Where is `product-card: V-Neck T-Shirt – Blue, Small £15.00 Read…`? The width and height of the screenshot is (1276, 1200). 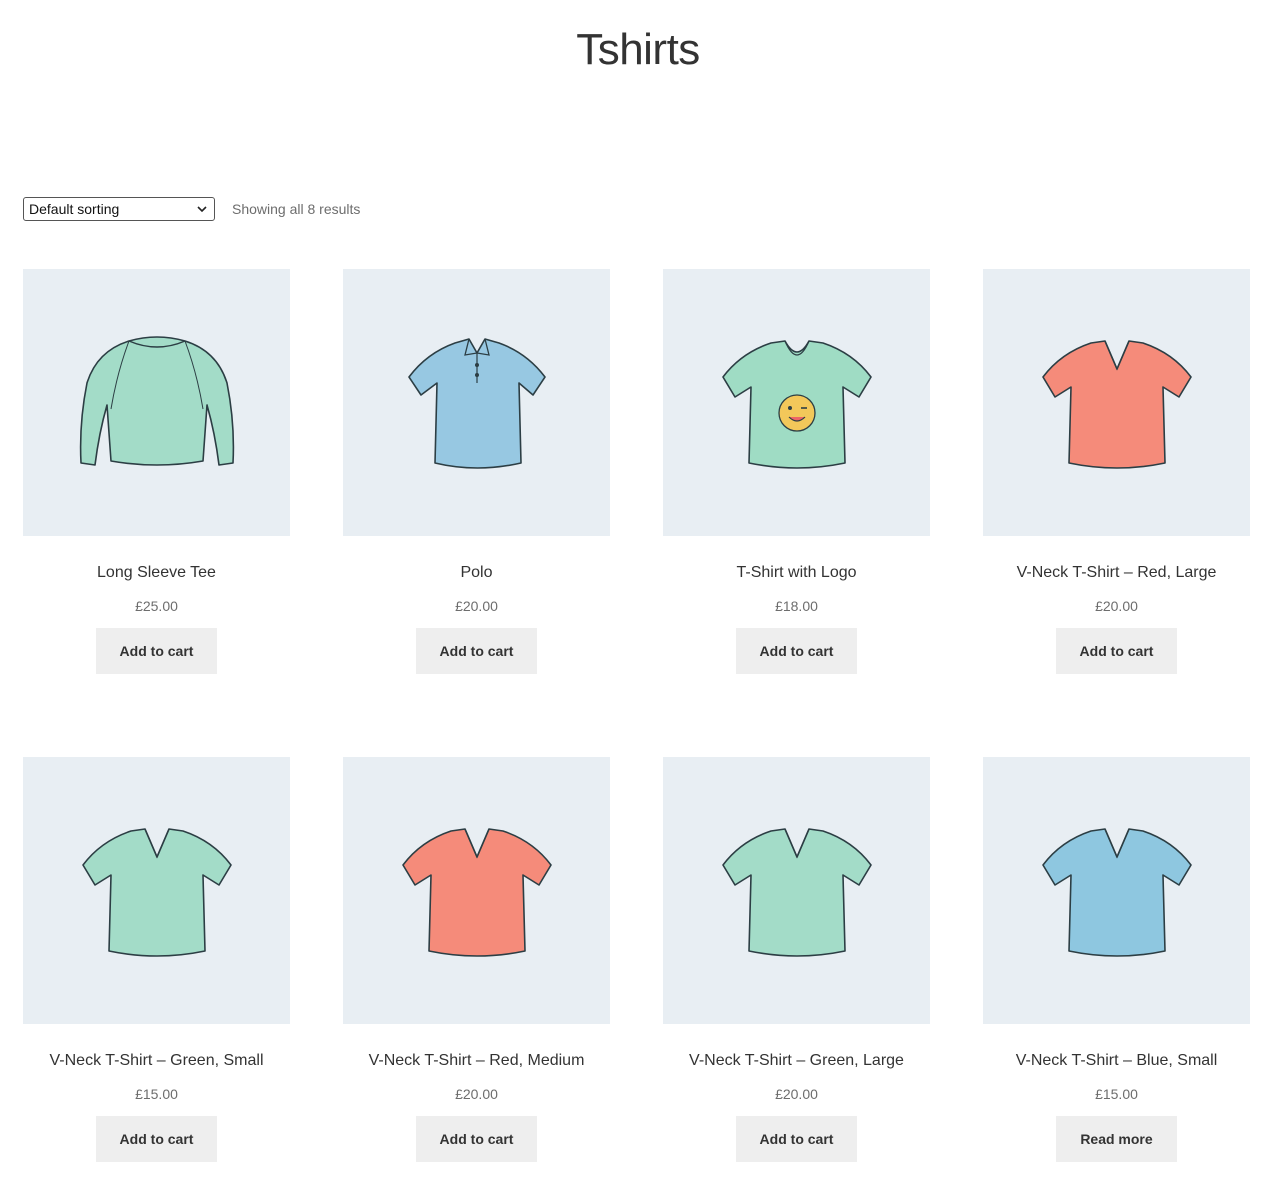
product-card: V-Neck T-Shirt – Blue, Small £15.00 Read… is located at coordinates (1116, 965).